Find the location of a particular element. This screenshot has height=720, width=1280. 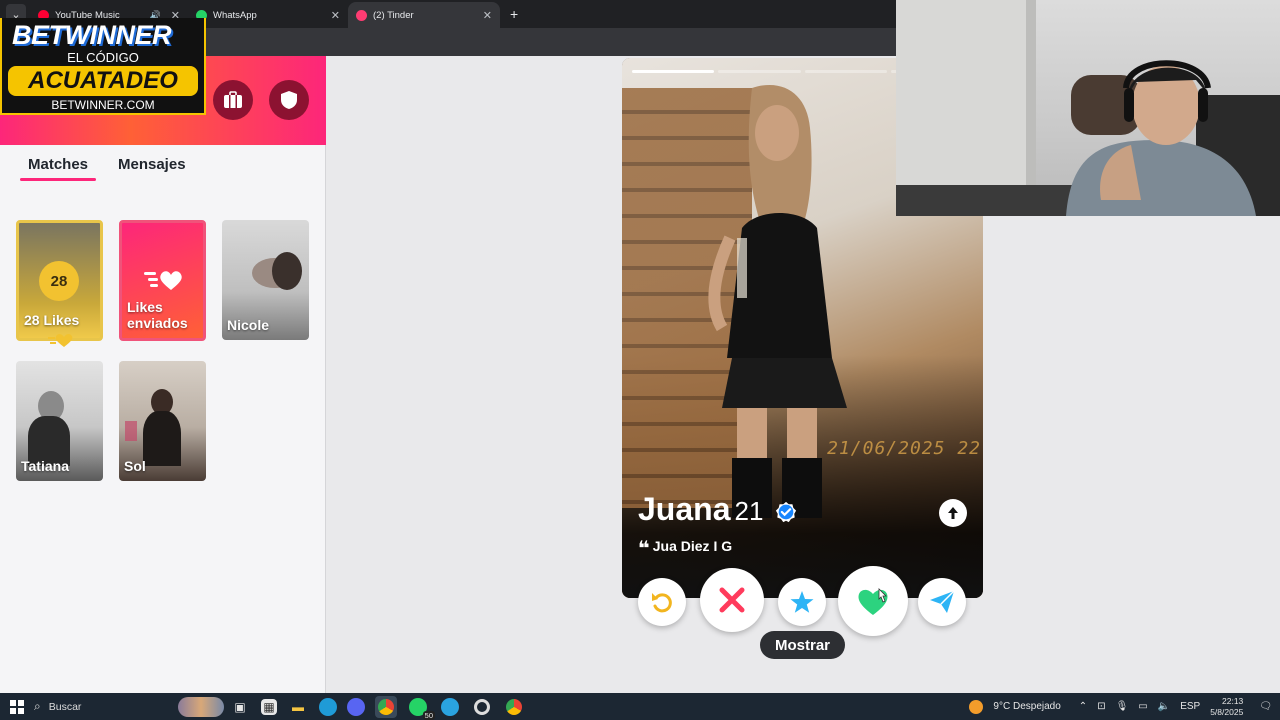

edge-icon is located at coordinates (328, 706).